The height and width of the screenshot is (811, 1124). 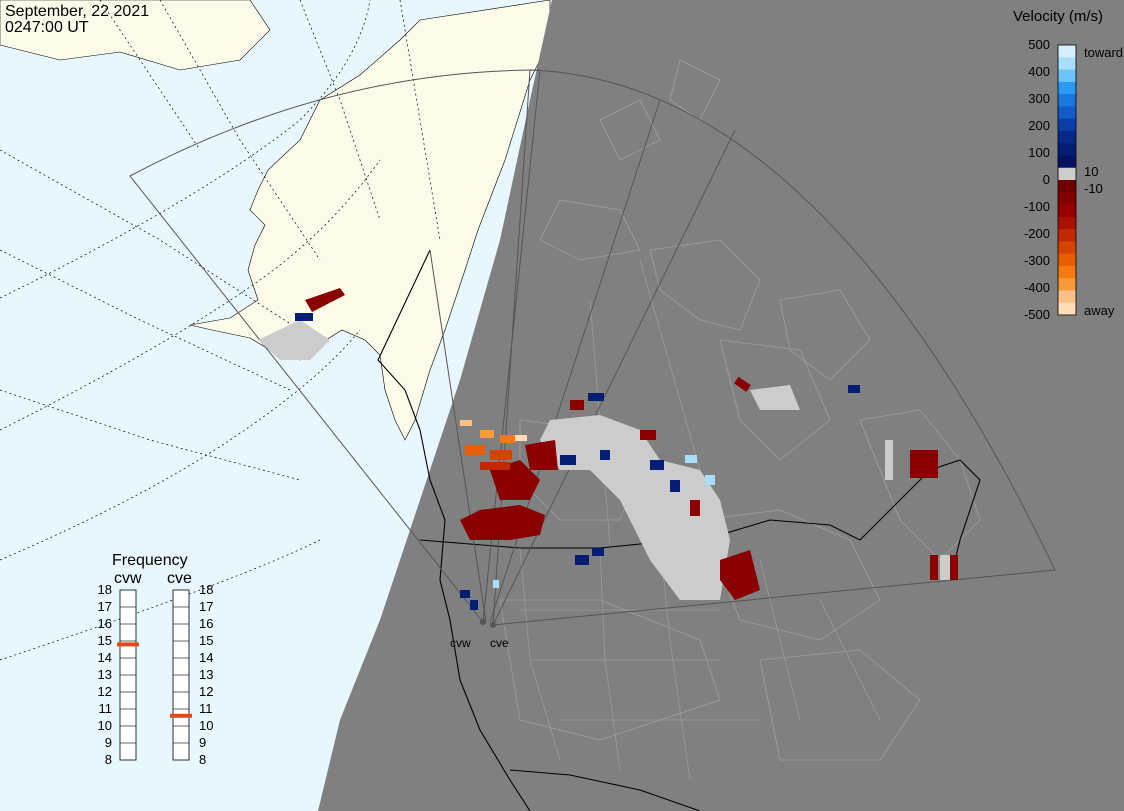 What do you see at coordinates (1103, 52) in the screenshot?
I see `velocity-toward-label: toward` at bounding box center [1103, 52].